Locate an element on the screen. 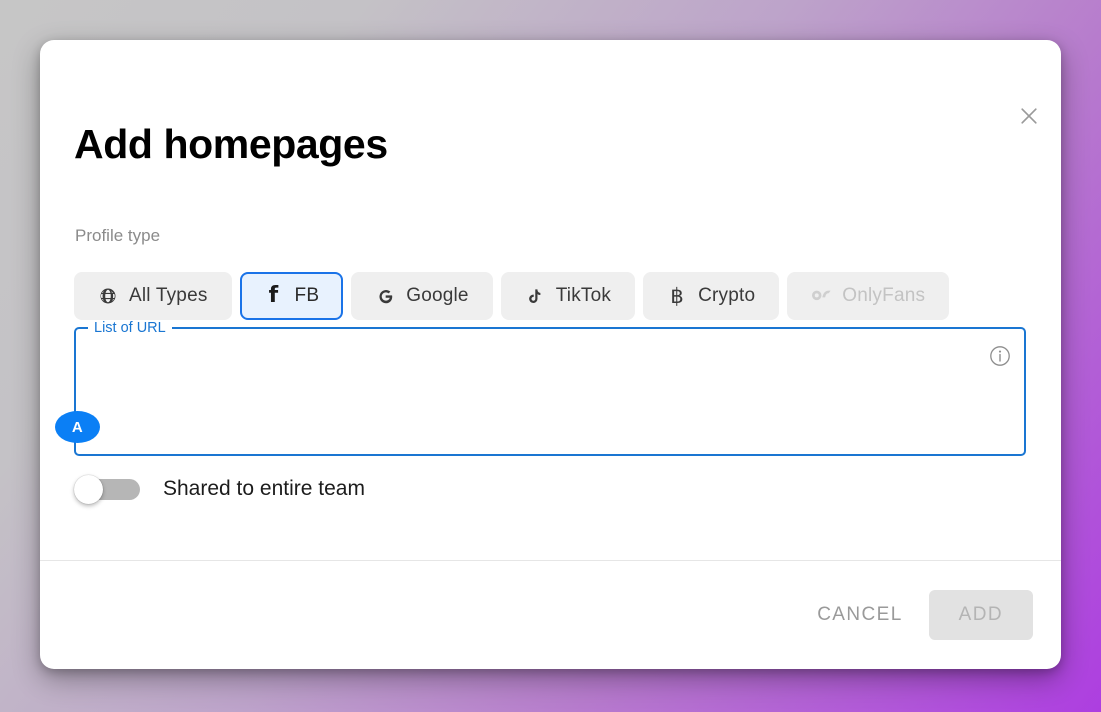 The width and height of the screenshot is (1101, 712). chip-label: OnlyFans is located at coordinates (884, 295).